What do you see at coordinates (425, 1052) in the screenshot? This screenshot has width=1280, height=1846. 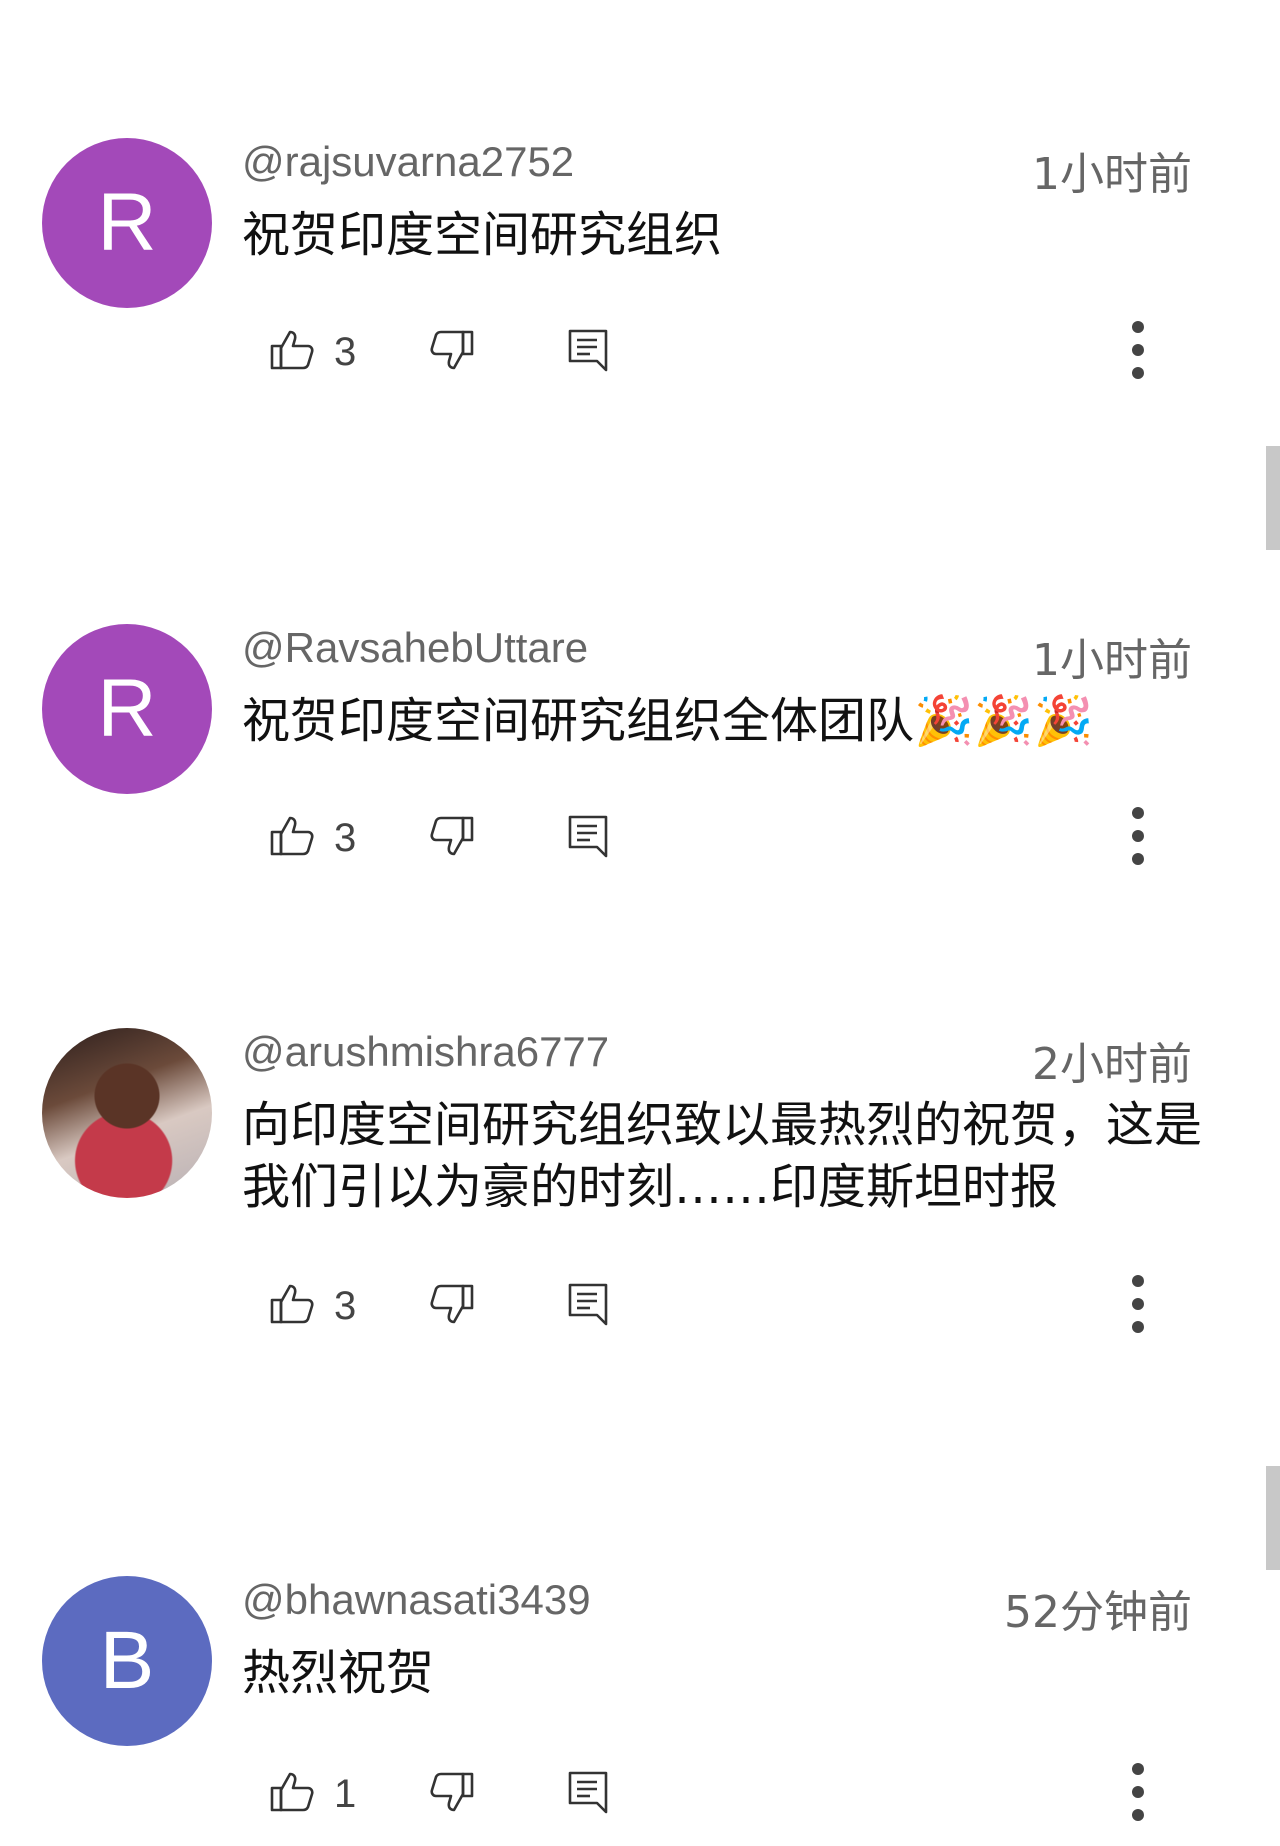 I see `comment-username: @arushmishra6777` at bounding box center [425, 1052].